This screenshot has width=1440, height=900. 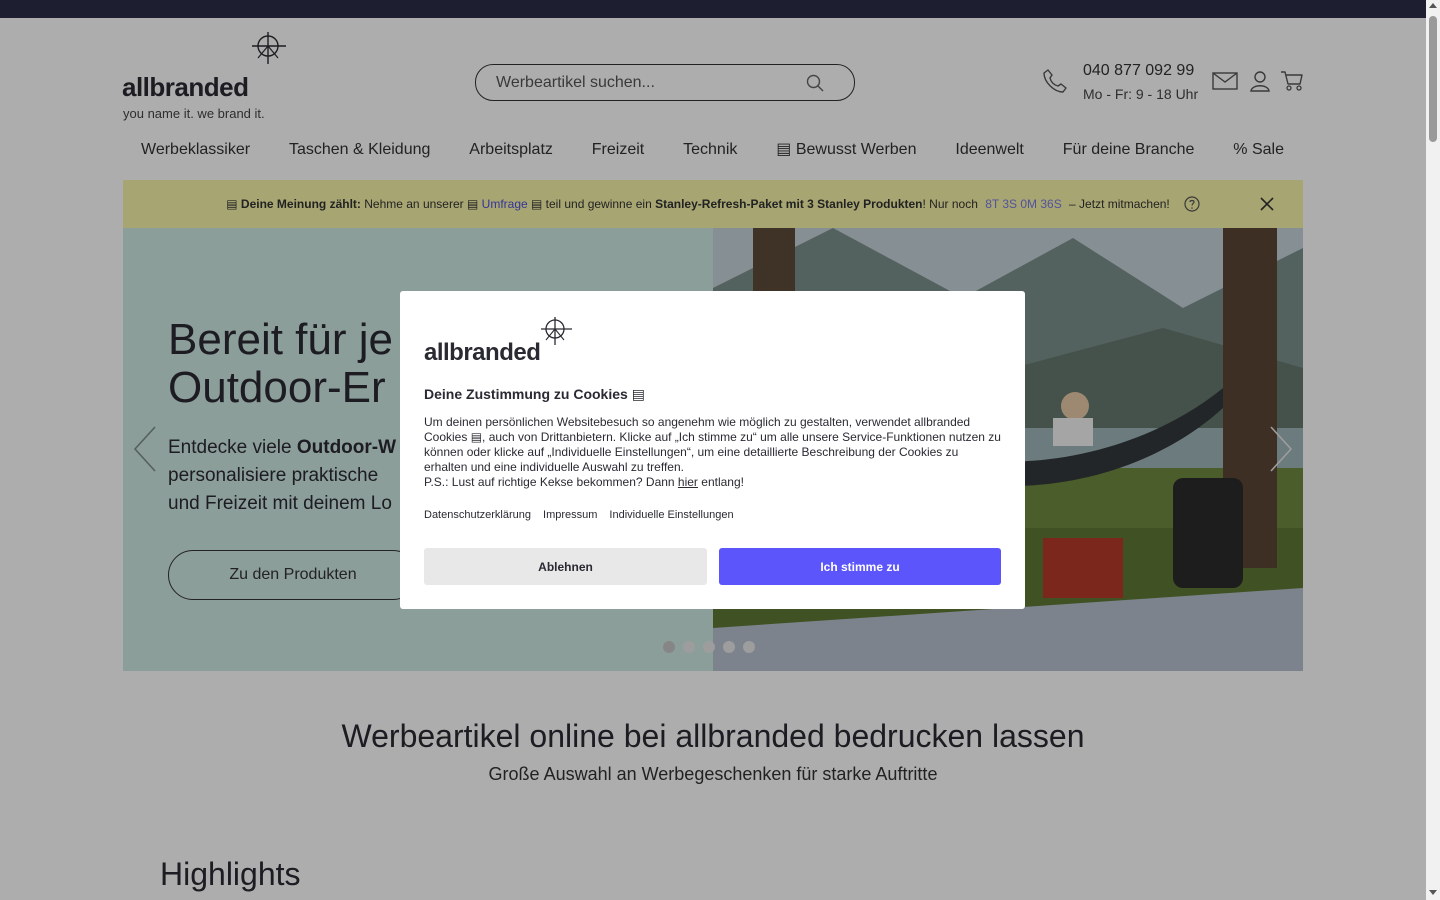 What do you see at coordinates (556, 331) in the screenshot?
I see `crosshair-logo-icon` at bounding box center [556, 331].